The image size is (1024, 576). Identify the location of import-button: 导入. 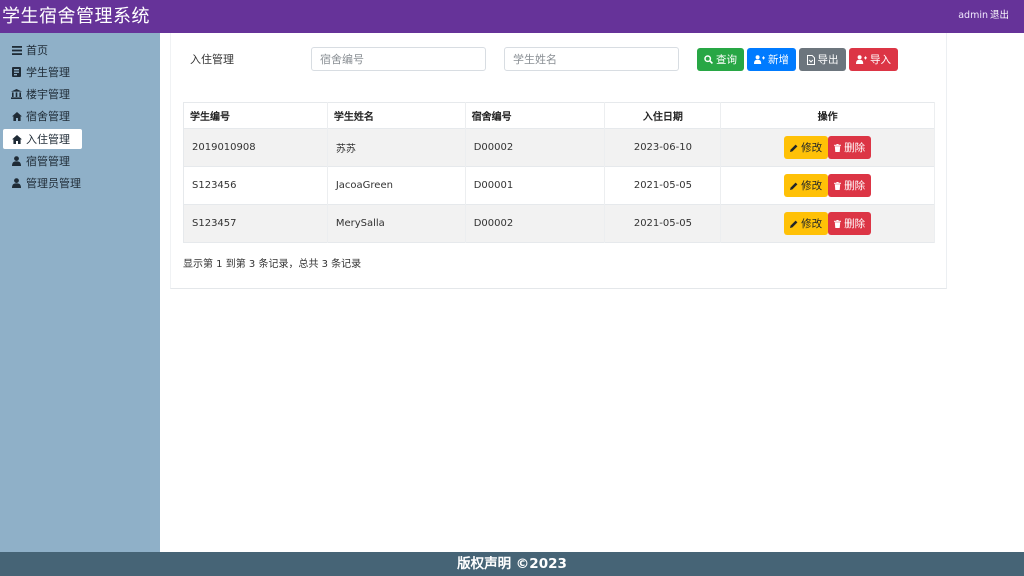
(873, 59).